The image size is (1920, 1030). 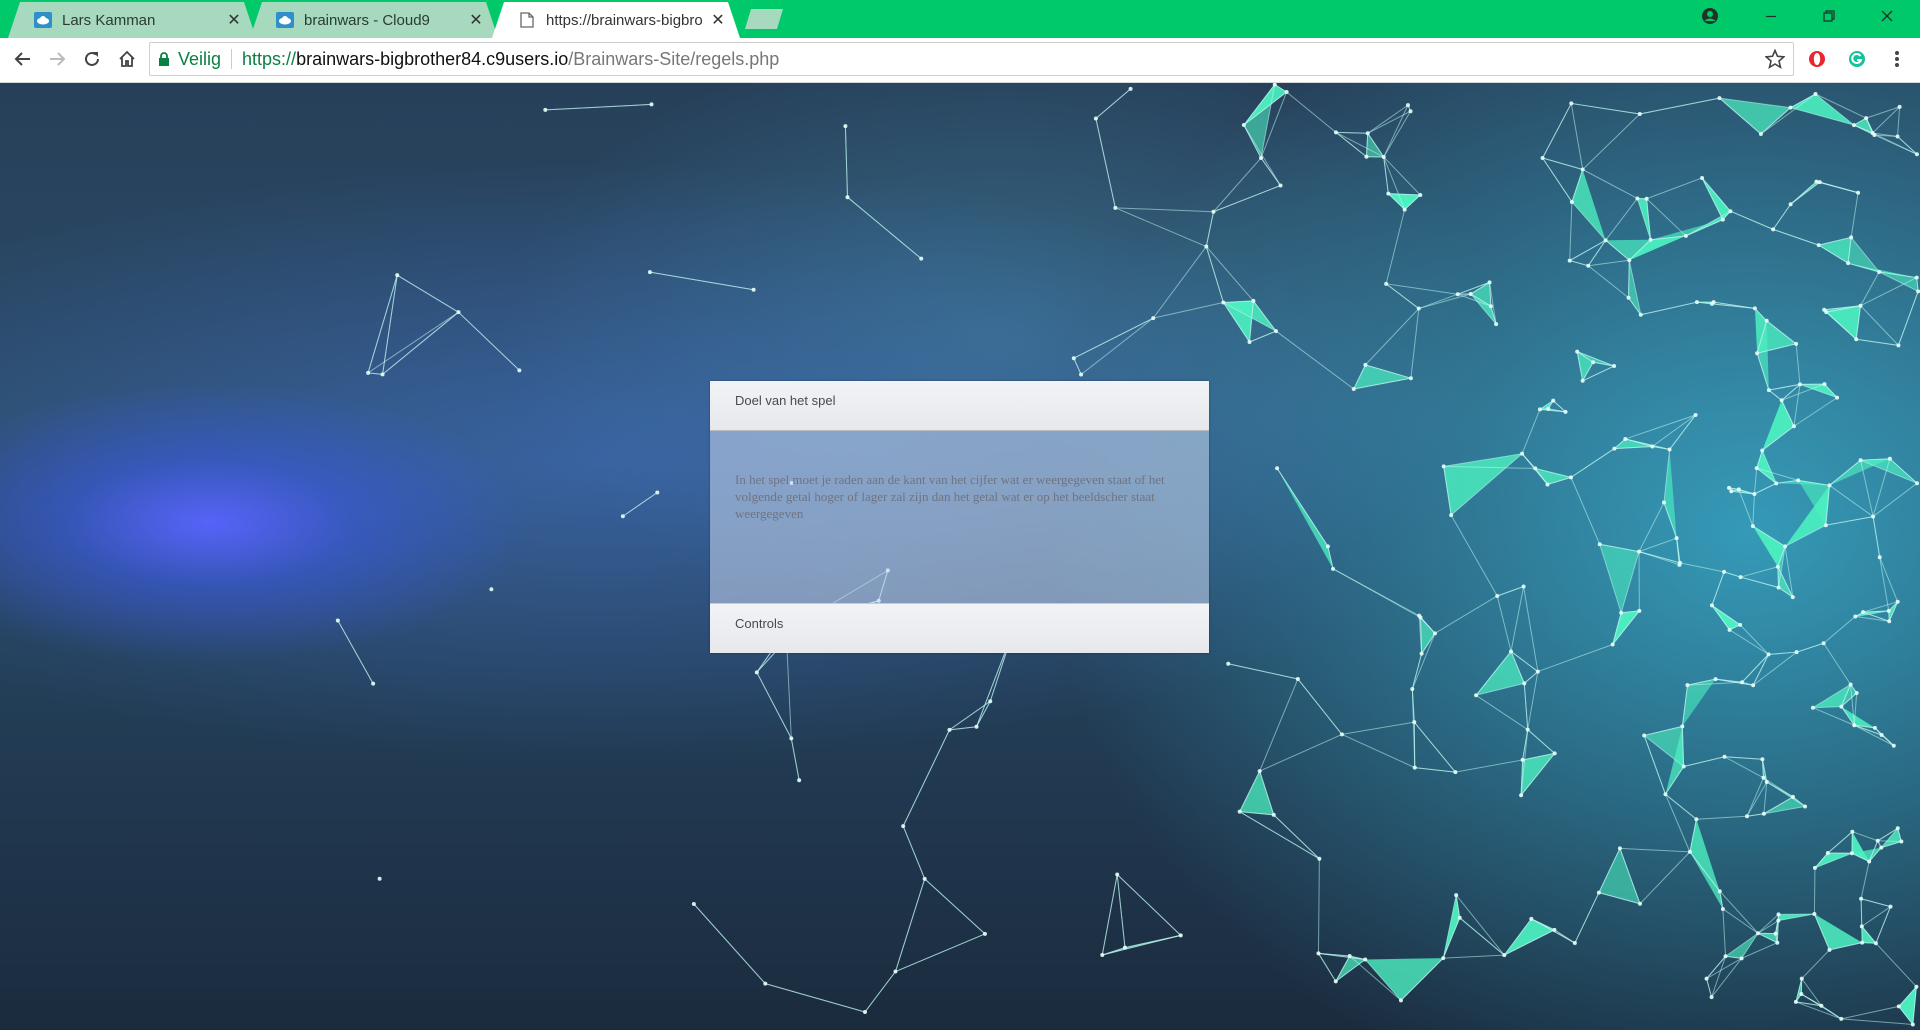 What do you see at coordinates (959, 406) in the screenshot?
I see `accordion-header-goal: Doel van het spel` at bounding box center [959, 406].